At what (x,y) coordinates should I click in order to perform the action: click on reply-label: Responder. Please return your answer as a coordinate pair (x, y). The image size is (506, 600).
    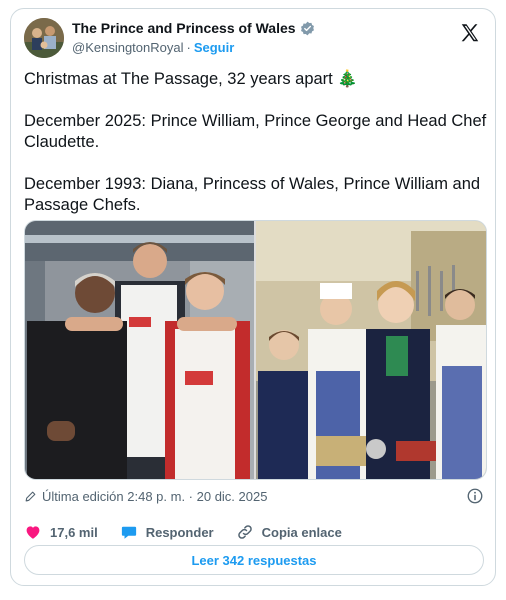
    Looking at the image, I should click on (179, 532).